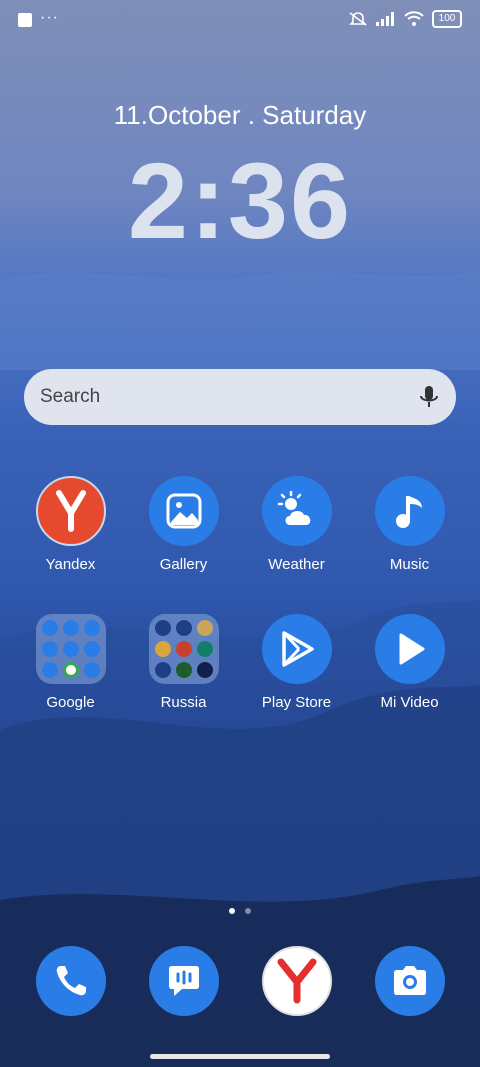 This screenshot has height=1067, width=480. I want to click on mute-icon, so click(358, 19).